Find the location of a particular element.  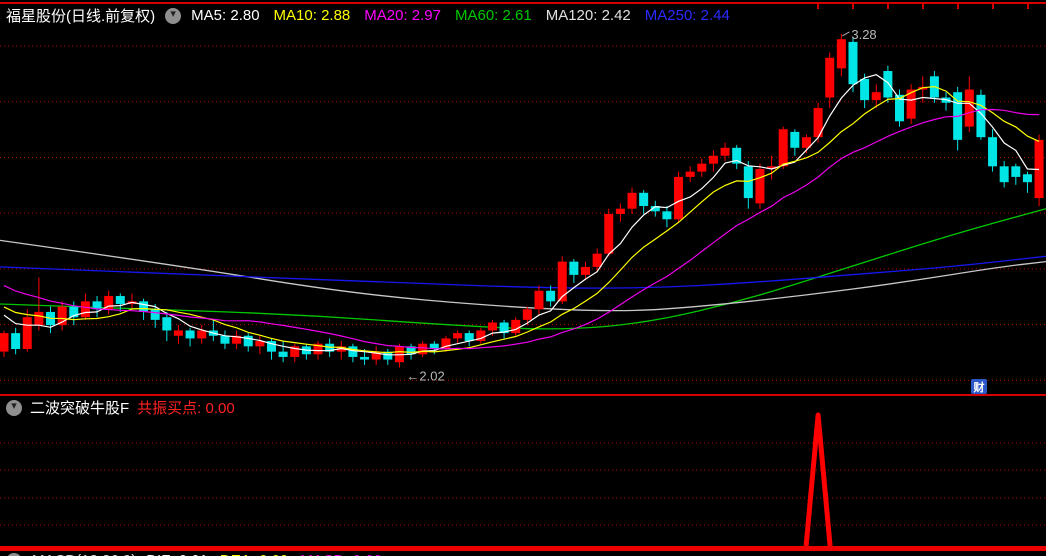

ma120-line is located at coordinates (523, 275).